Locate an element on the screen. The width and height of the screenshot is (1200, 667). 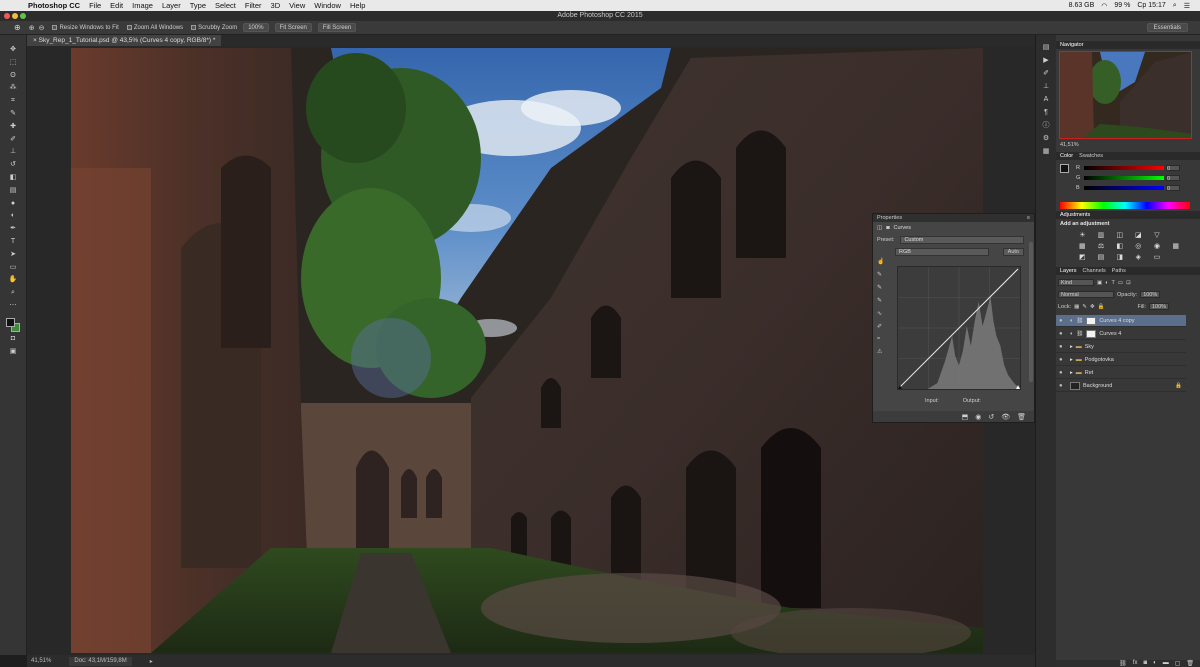
swatches-tab: Swatches is located at coordinates (1091, 156).